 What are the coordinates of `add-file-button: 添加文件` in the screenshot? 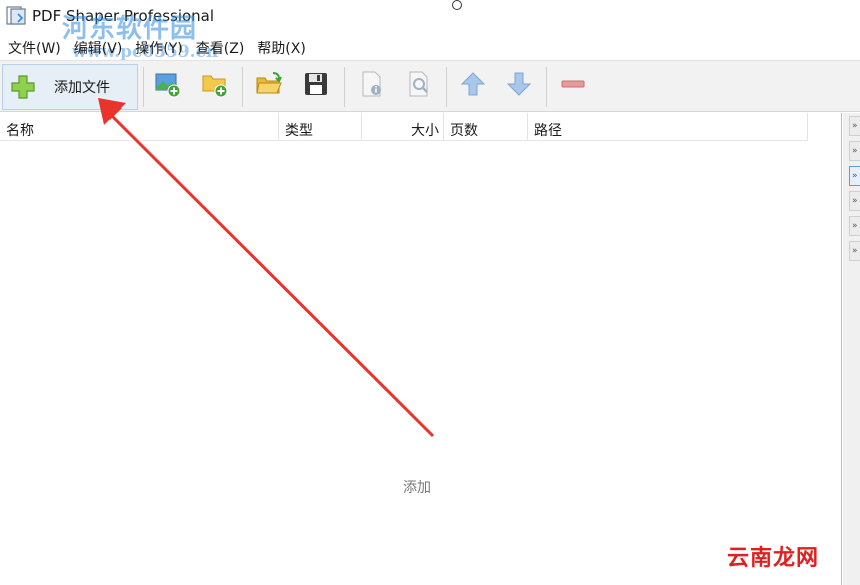 It's located at (70, 87).